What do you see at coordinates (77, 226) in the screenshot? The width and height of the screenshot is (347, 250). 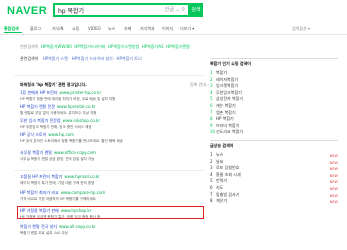 I see `ad-url: www.all-copy.co.kr` at bounding box center [77, 226].